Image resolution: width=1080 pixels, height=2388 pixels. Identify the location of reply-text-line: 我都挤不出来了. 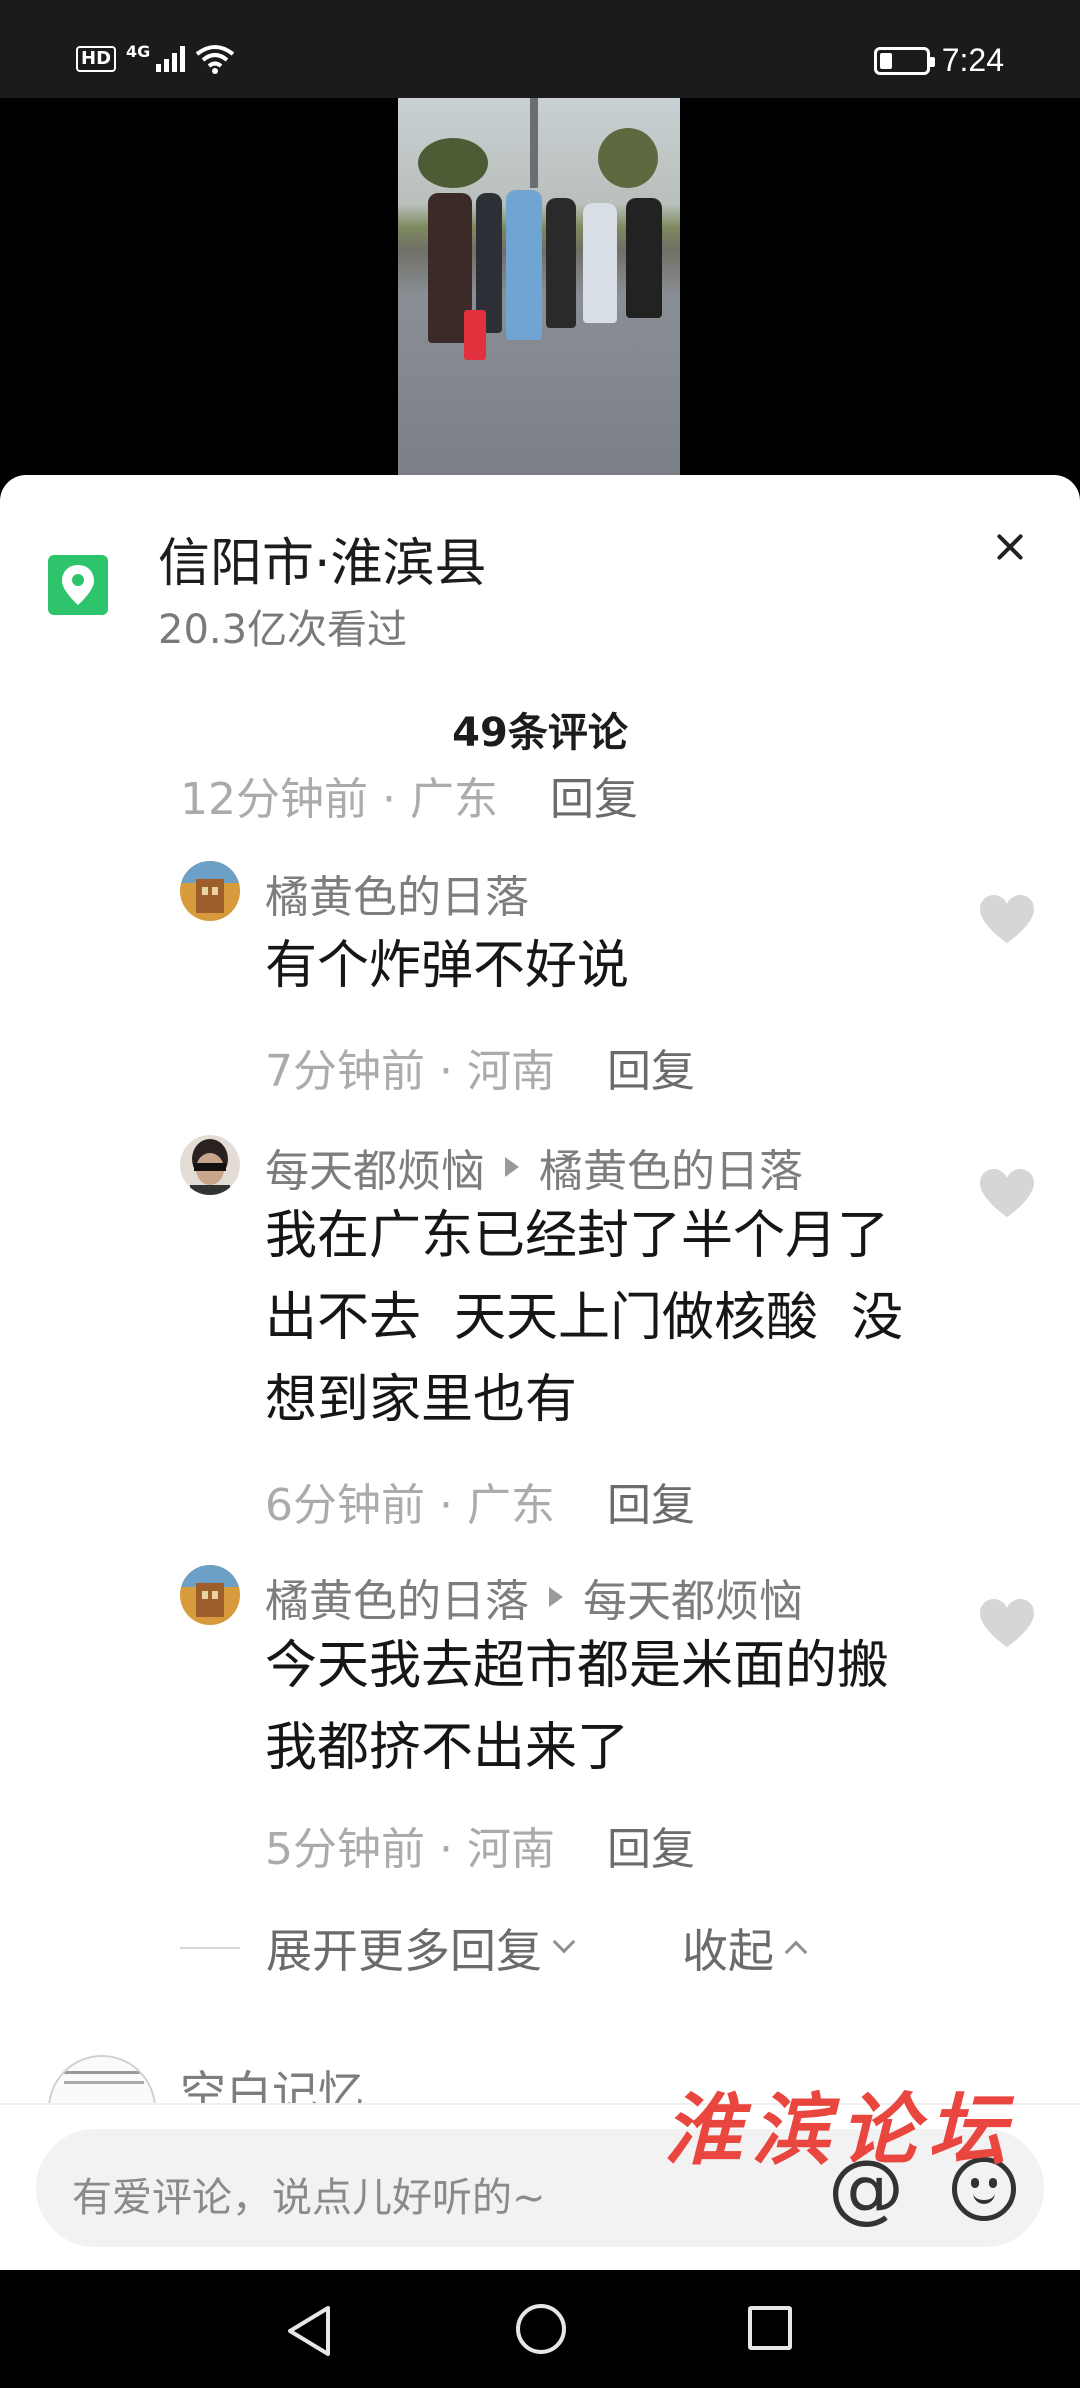
(447, 1748).